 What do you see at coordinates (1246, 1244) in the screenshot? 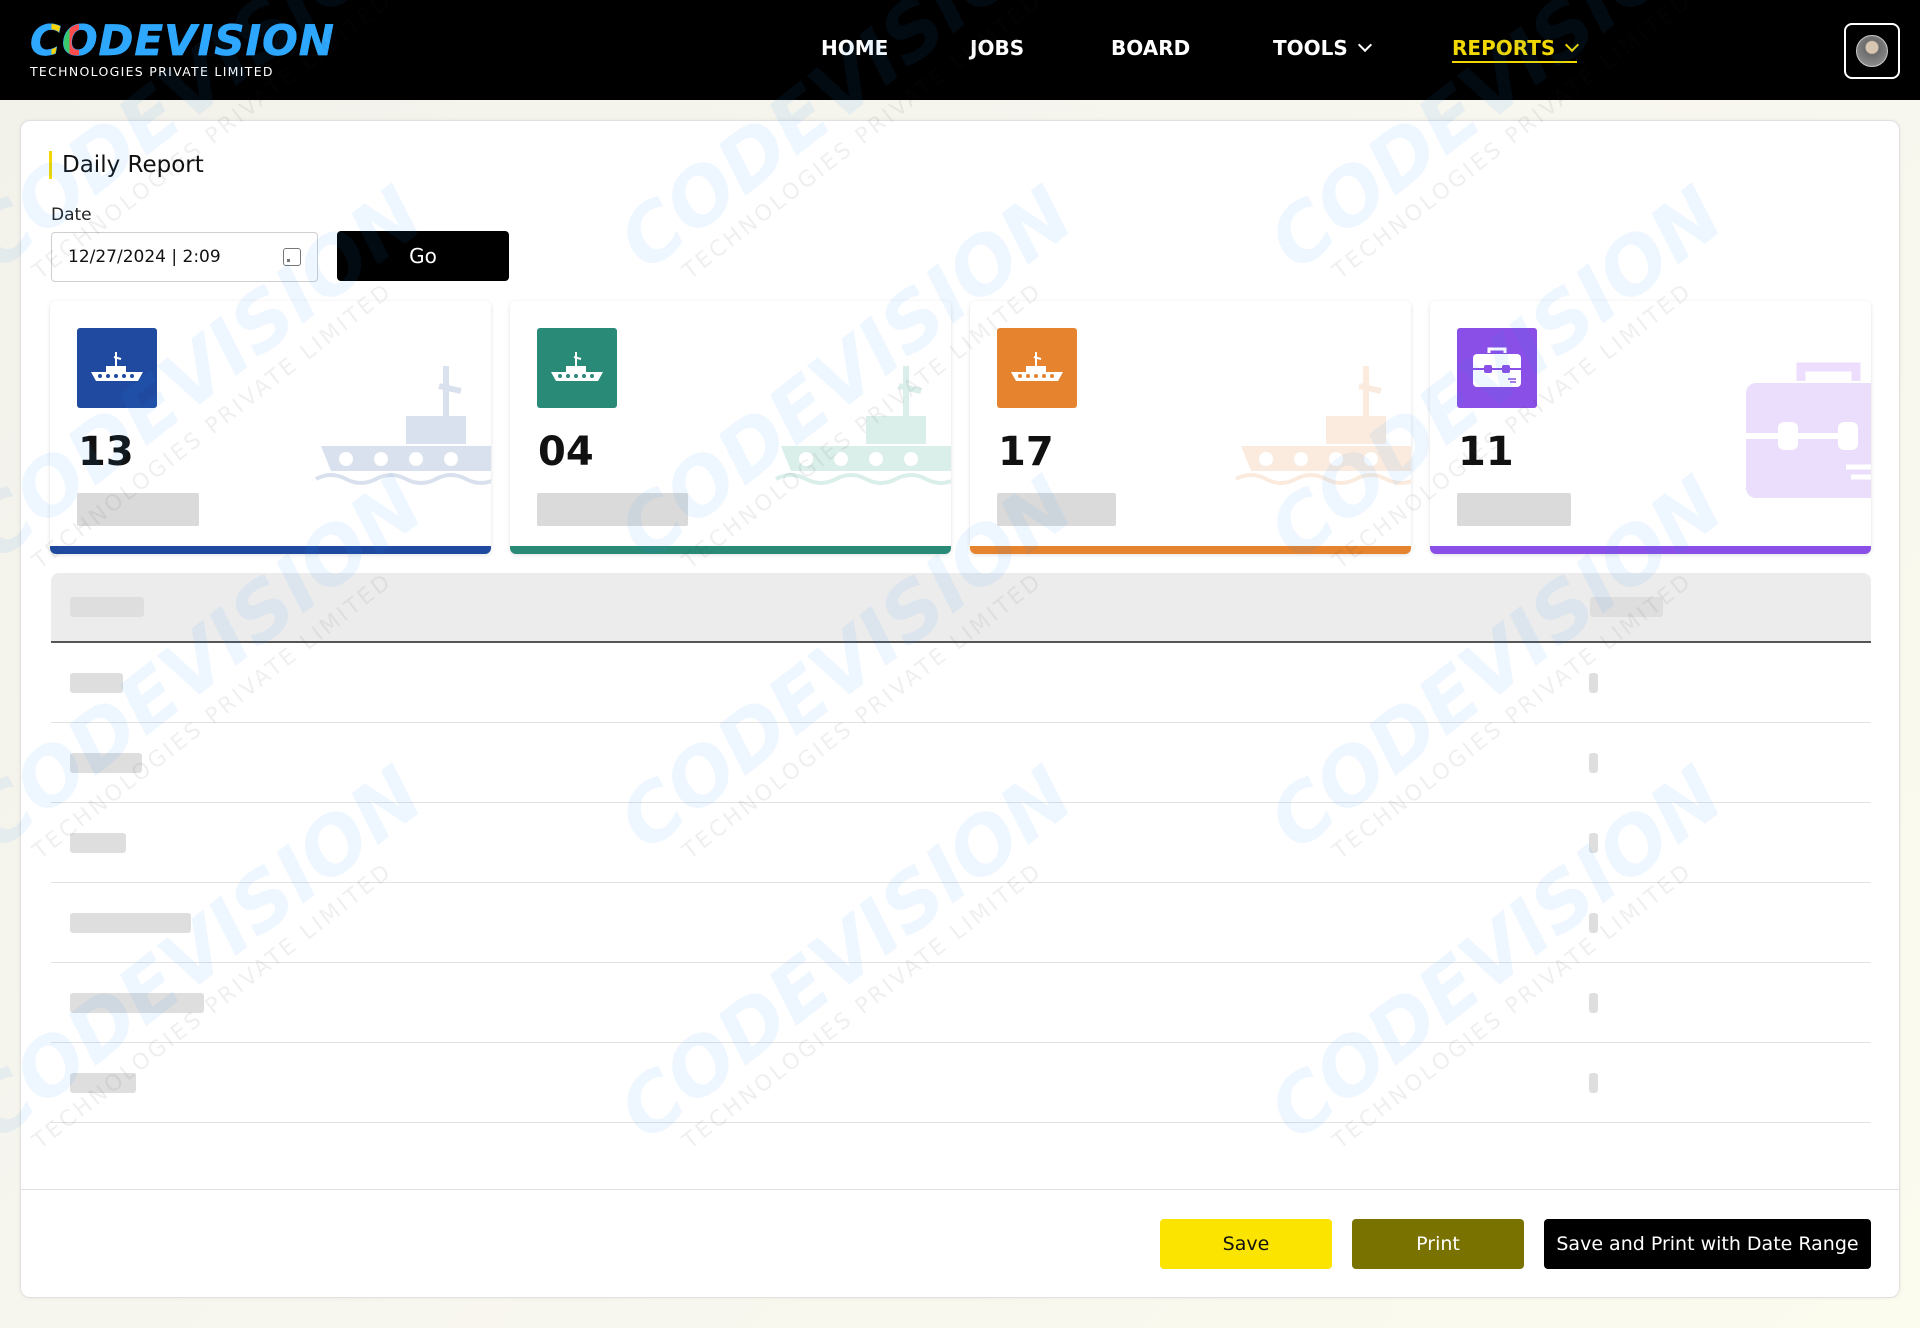
I see `save-button: Save` at bounding box center [1246, 1244].